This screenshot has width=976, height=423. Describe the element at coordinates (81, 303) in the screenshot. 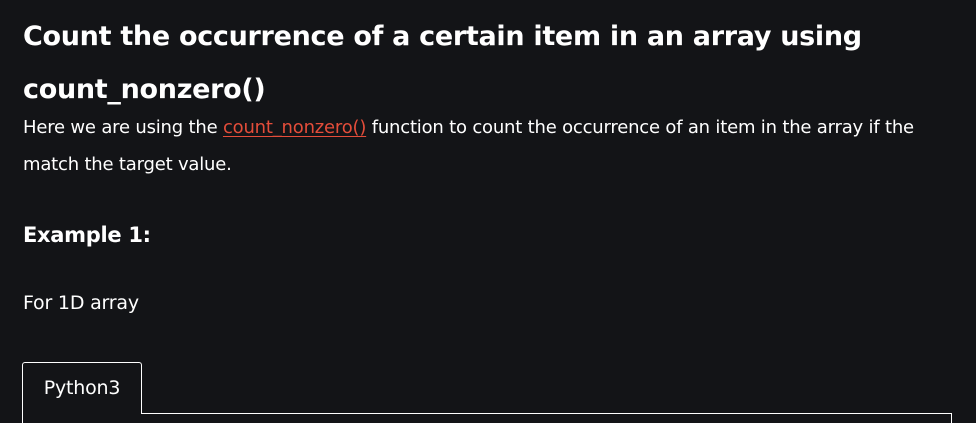

I see `example-caption: For 1D array` at that location.